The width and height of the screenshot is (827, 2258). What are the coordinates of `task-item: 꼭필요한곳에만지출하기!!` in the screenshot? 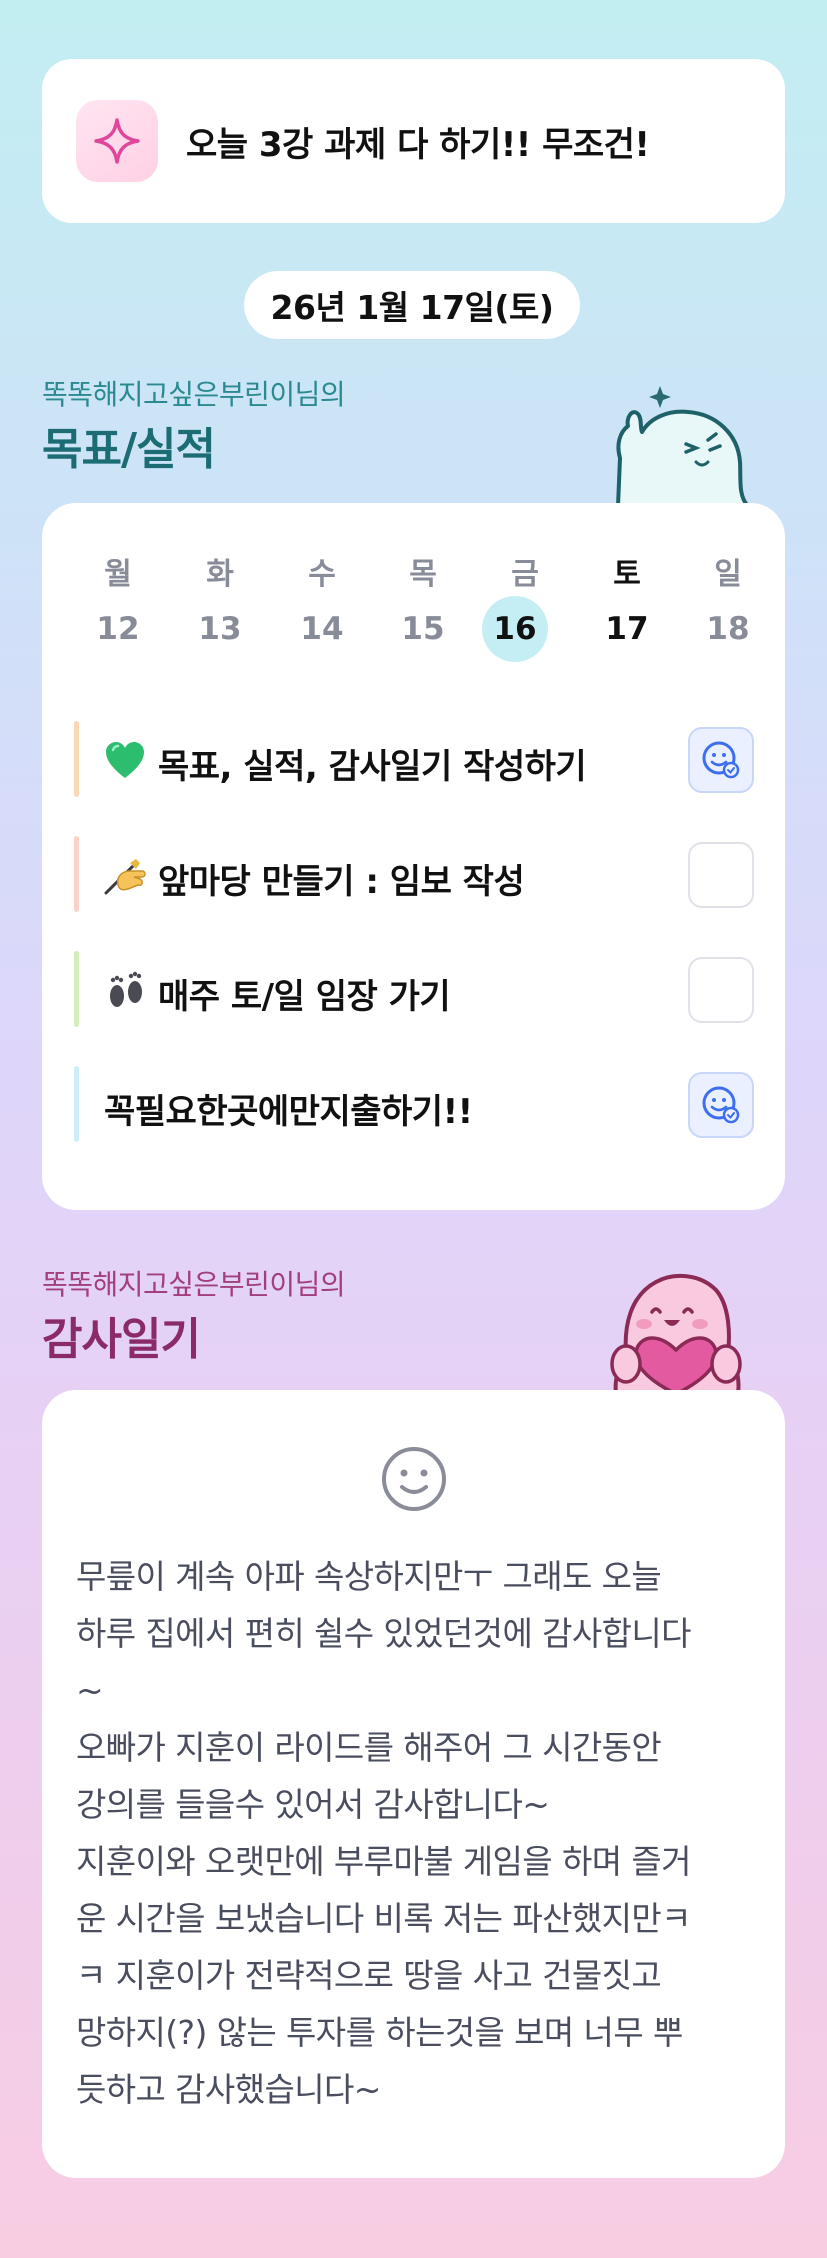 It's located at (414, 1104).